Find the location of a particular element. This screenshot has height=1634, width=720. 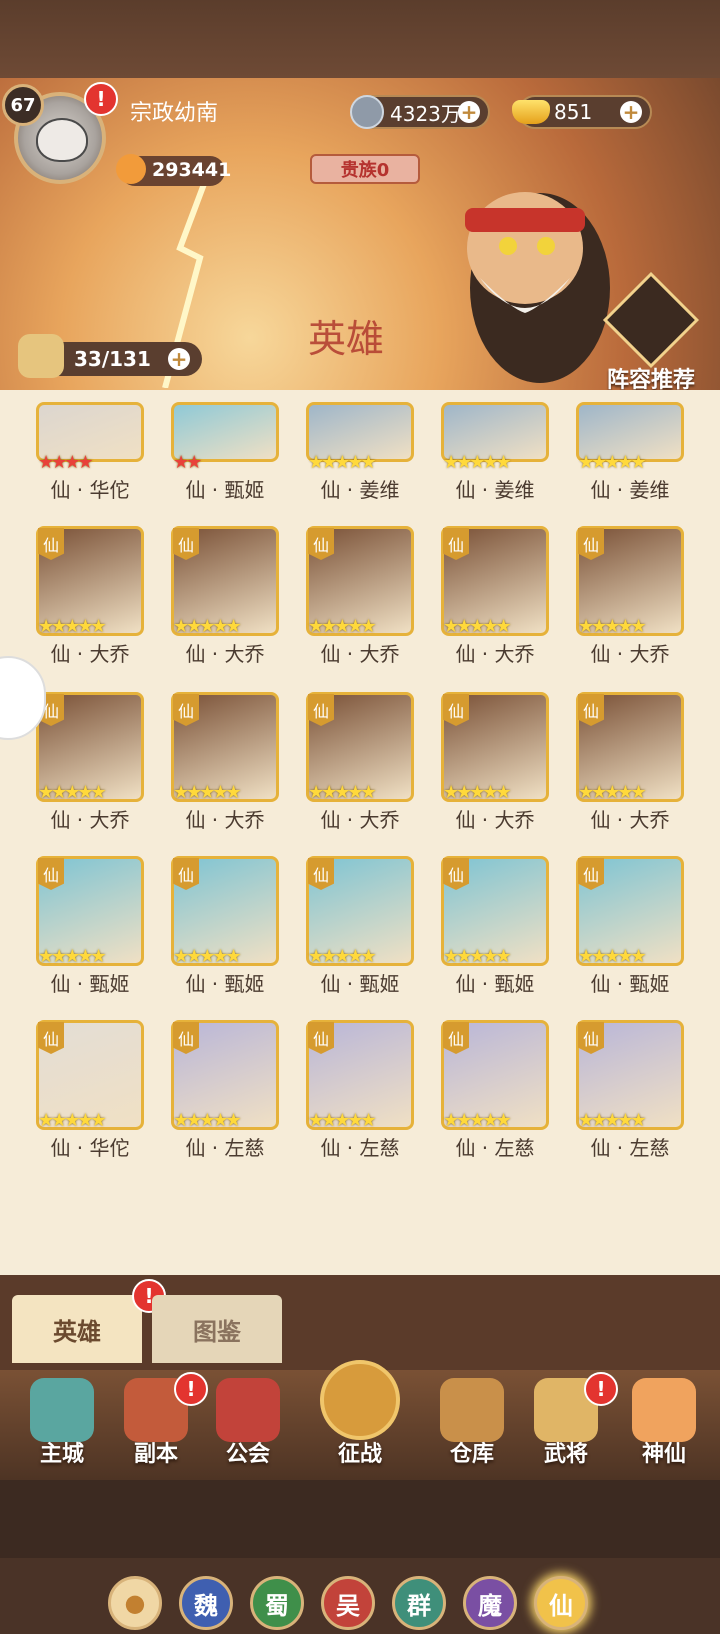

hero-card: ★★ 仙 · 甄姬 is located at coordinates (226, 467).